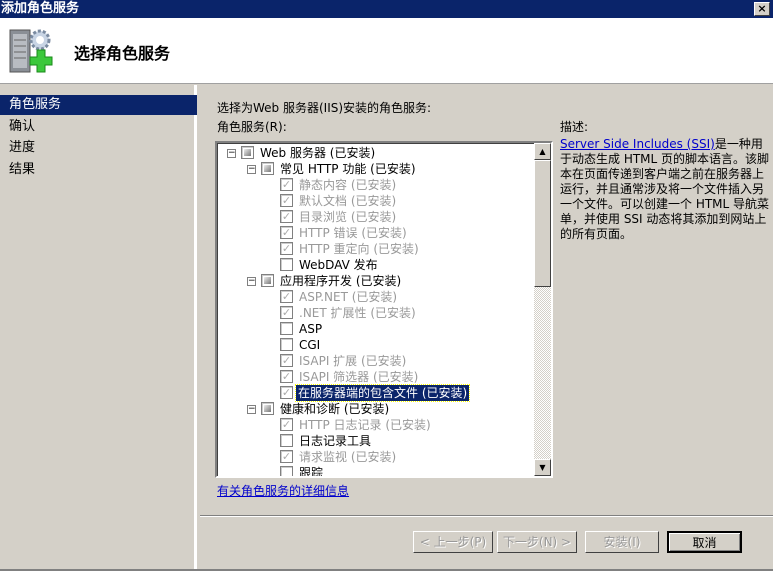  Describe the element at coordinates (386, 9) in the screenshot. I see `title-bar: 添加角色服务` at that location.